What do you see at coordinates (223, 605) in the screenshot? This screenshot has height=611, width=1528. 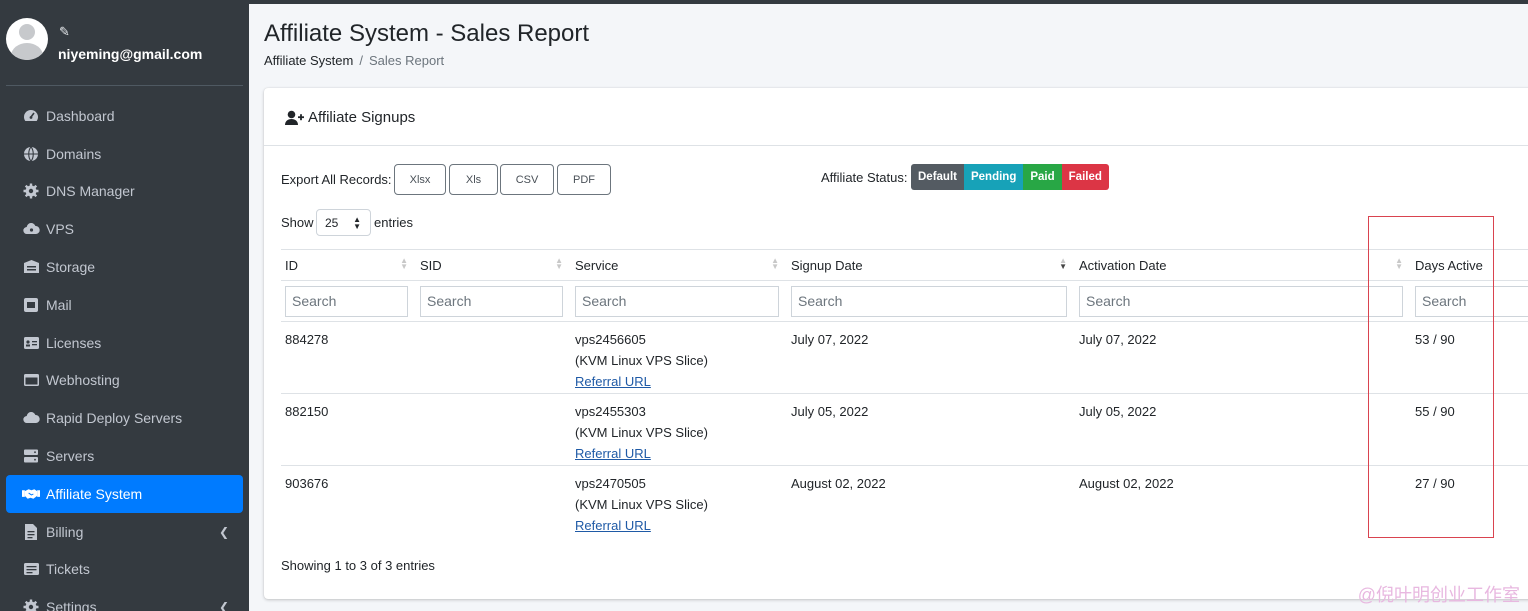 I see `chevron-left-icon: ❮` at bounding box center [223, 605].